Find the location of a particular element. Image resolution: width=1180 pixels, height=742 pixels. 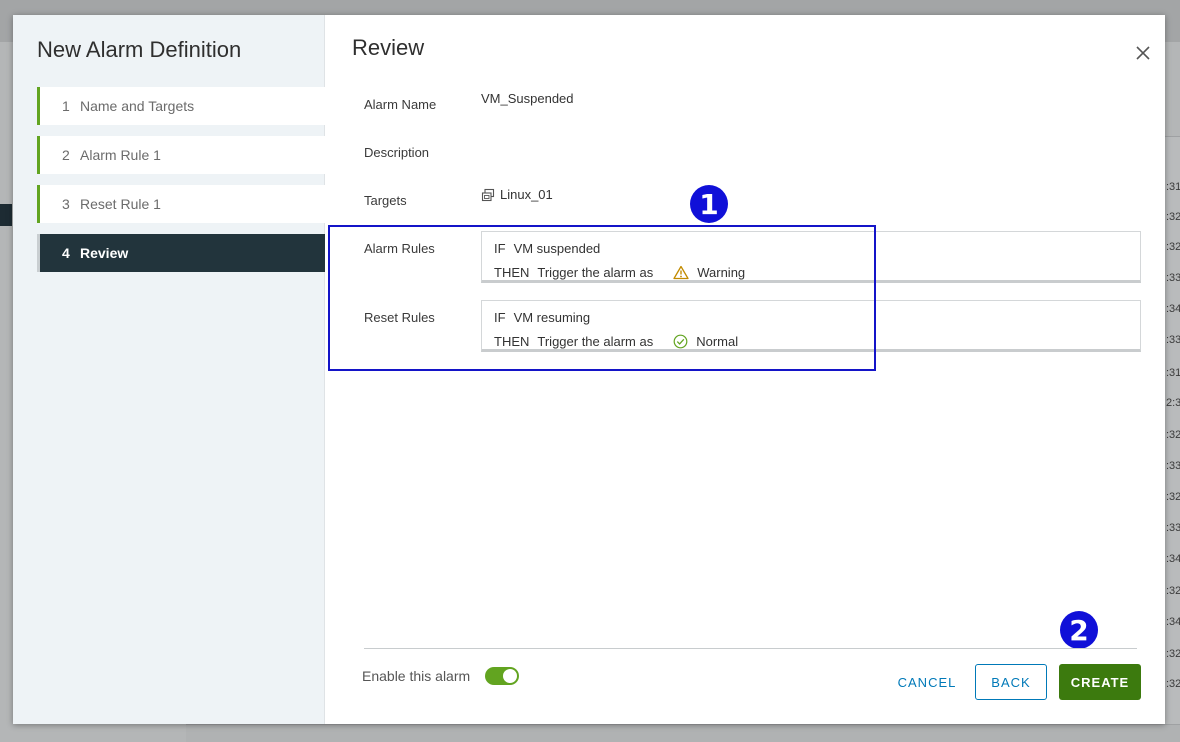

close-button is located at coordinates (1143, 53).